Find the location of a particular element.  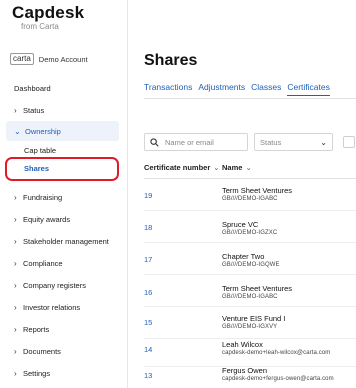

sidebar-item-label: Investor relations is located at coordinates (52, 307).